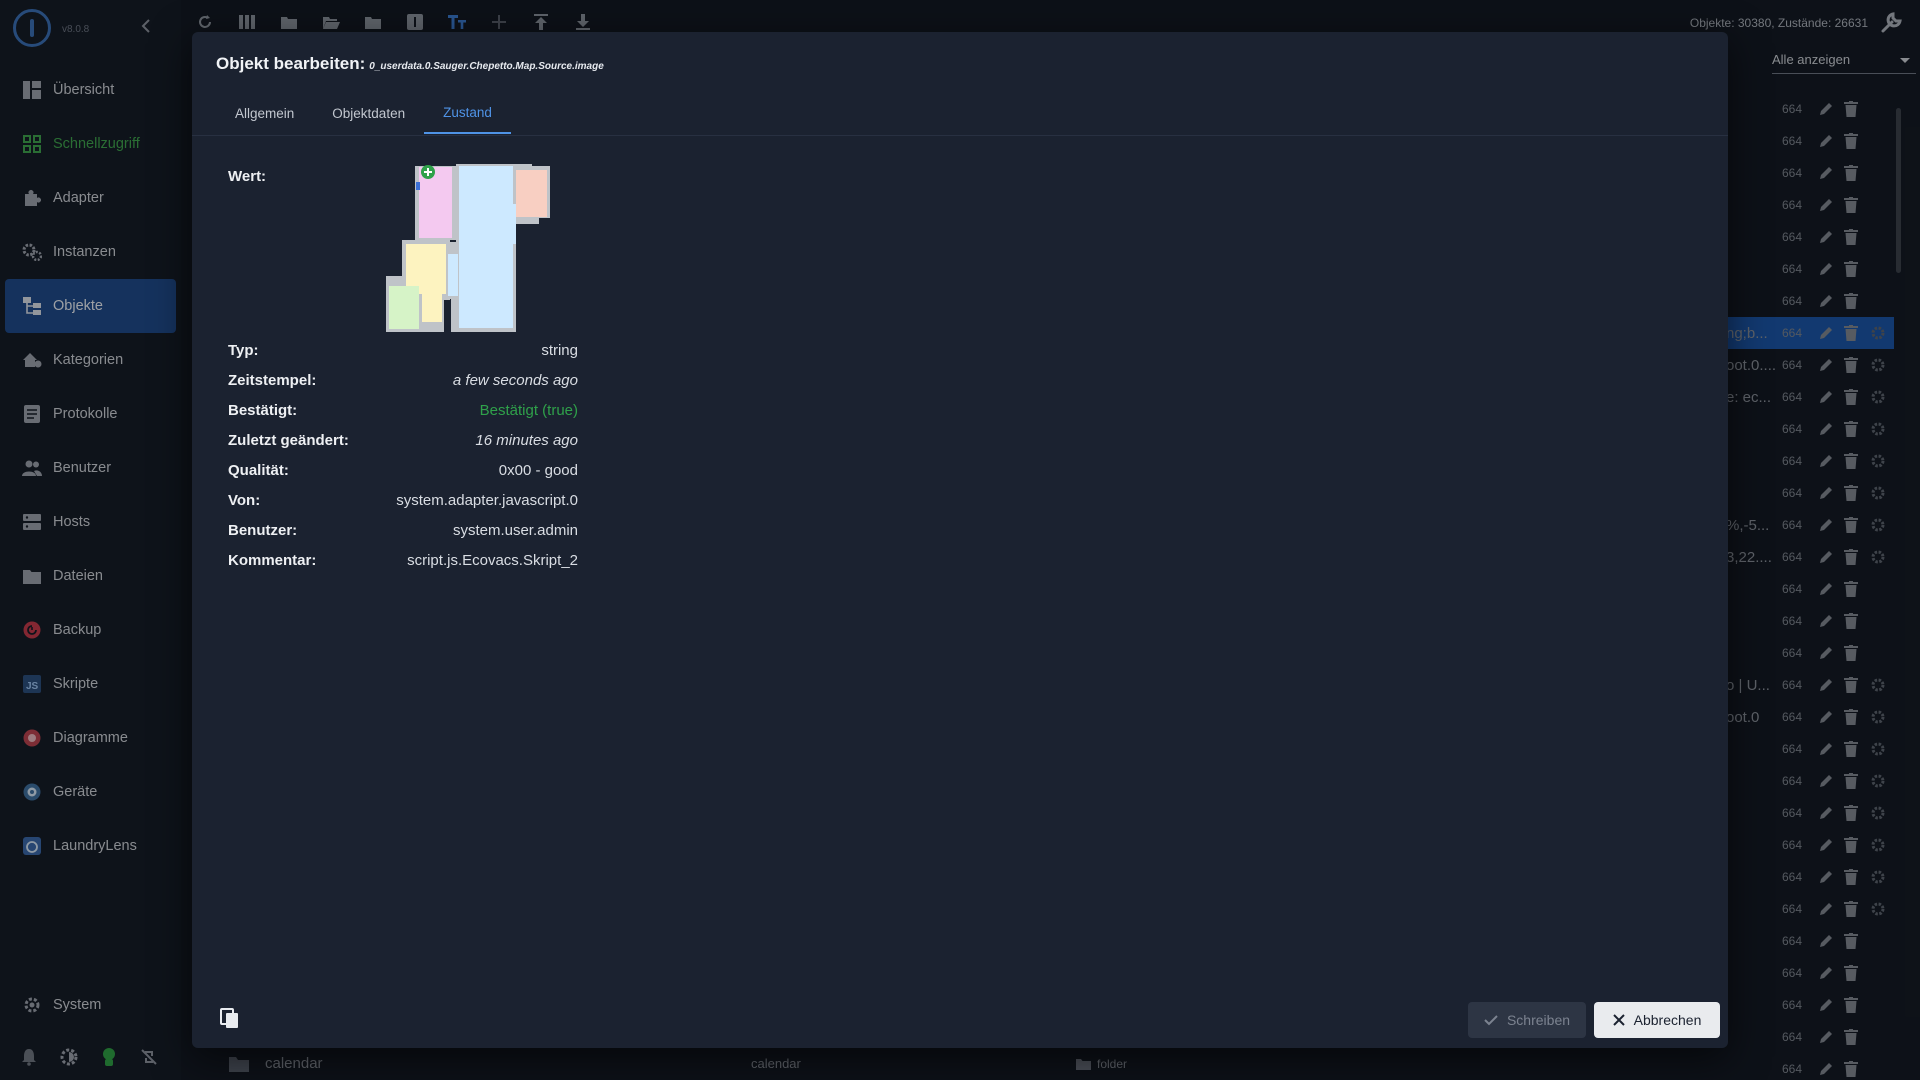 The height and width of the screenshot is (1080, 1920). What do you see at coordinates (263, 530) in the screenshot?
I see `property-key: Benutzer:` at bounding box center [263, 530].